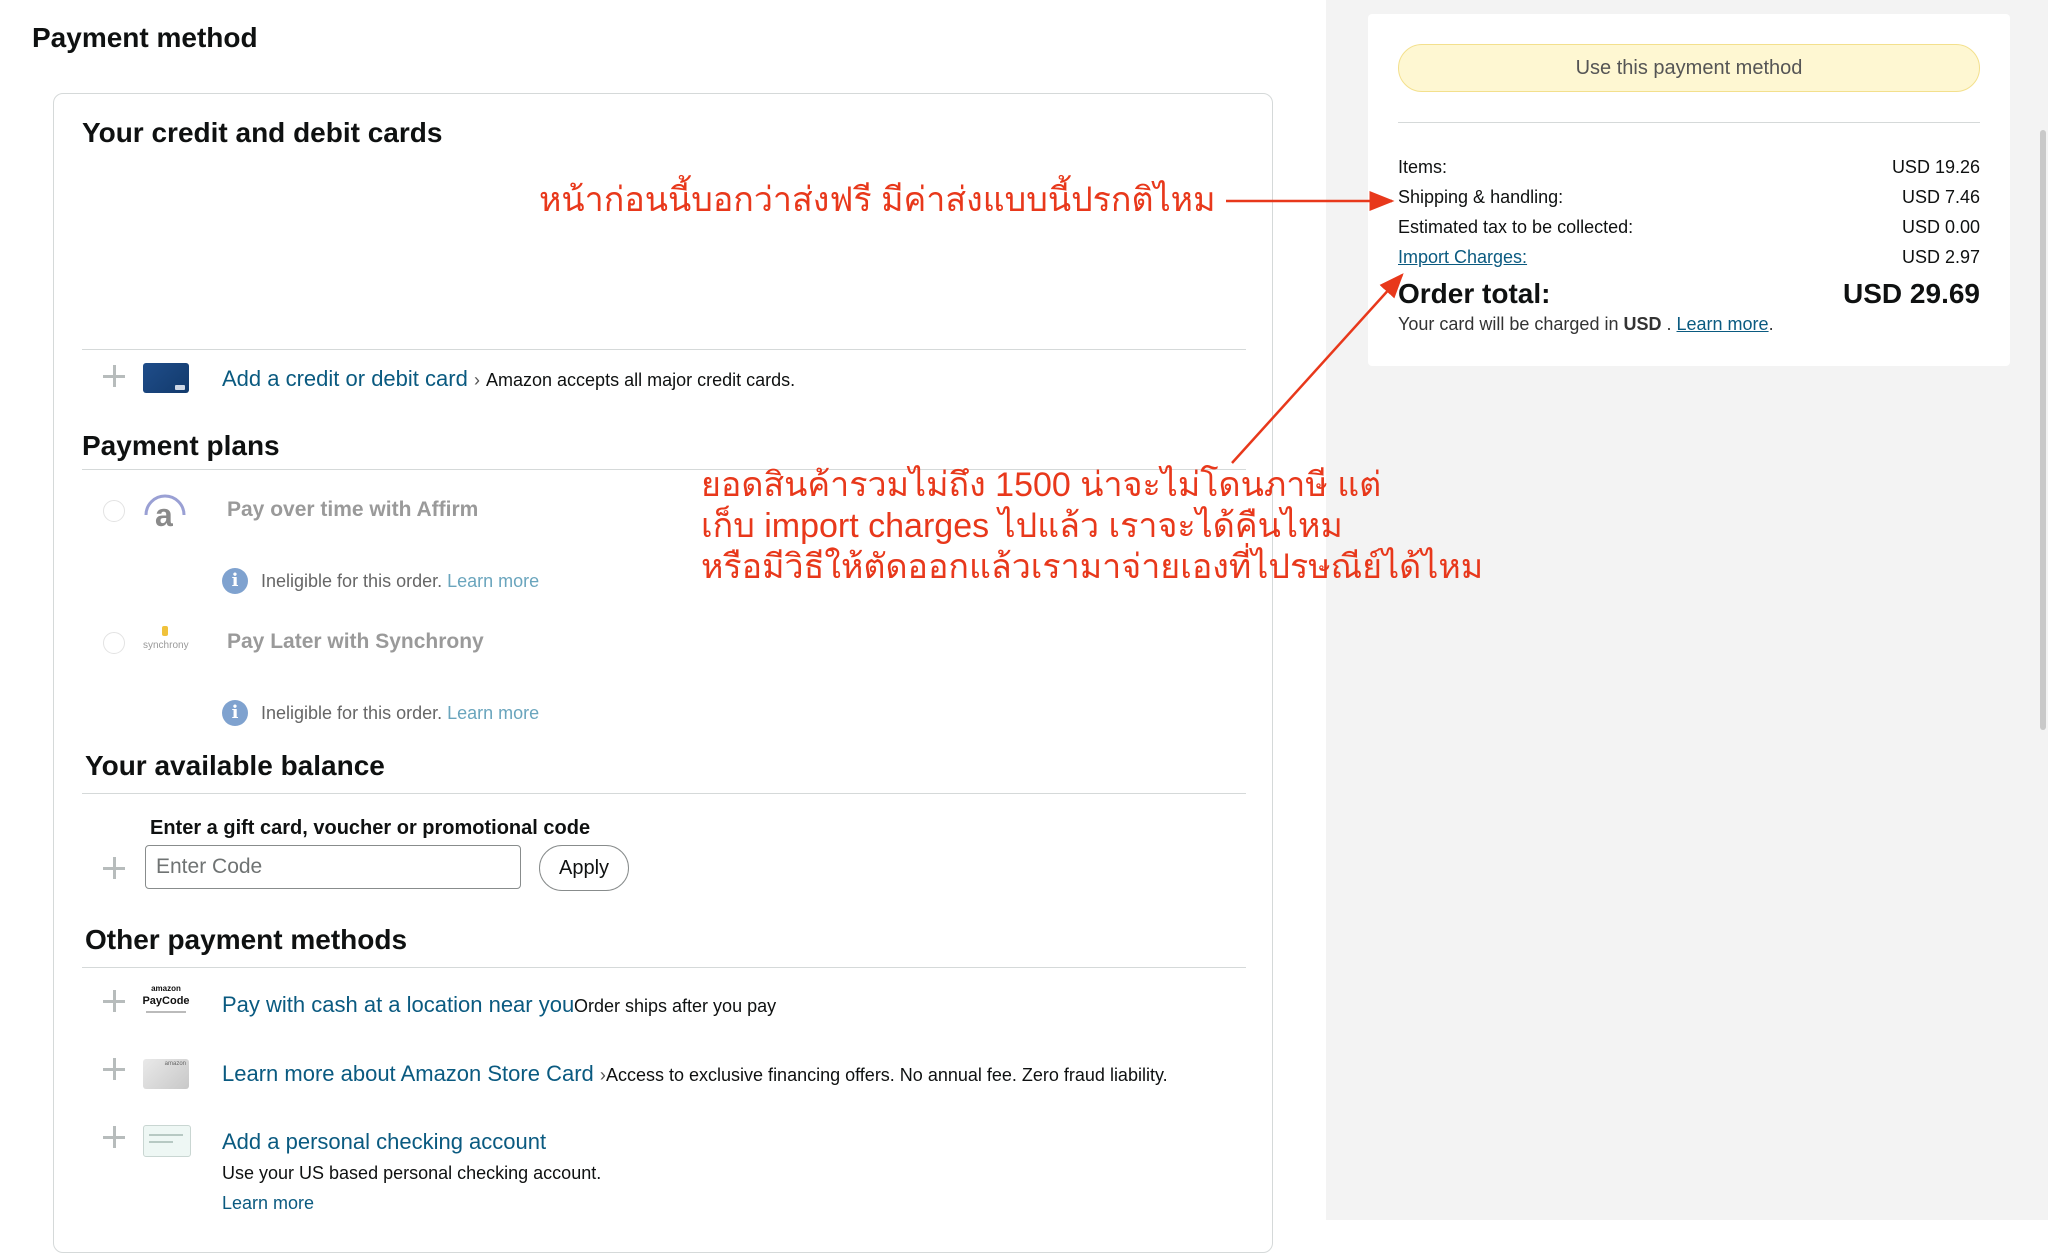 Image resolution: width=2048 pixels, height=1253 pixels. Describe the element at coordinates (2043, 430) in the screenshot. I see `scrollbar` at that location.